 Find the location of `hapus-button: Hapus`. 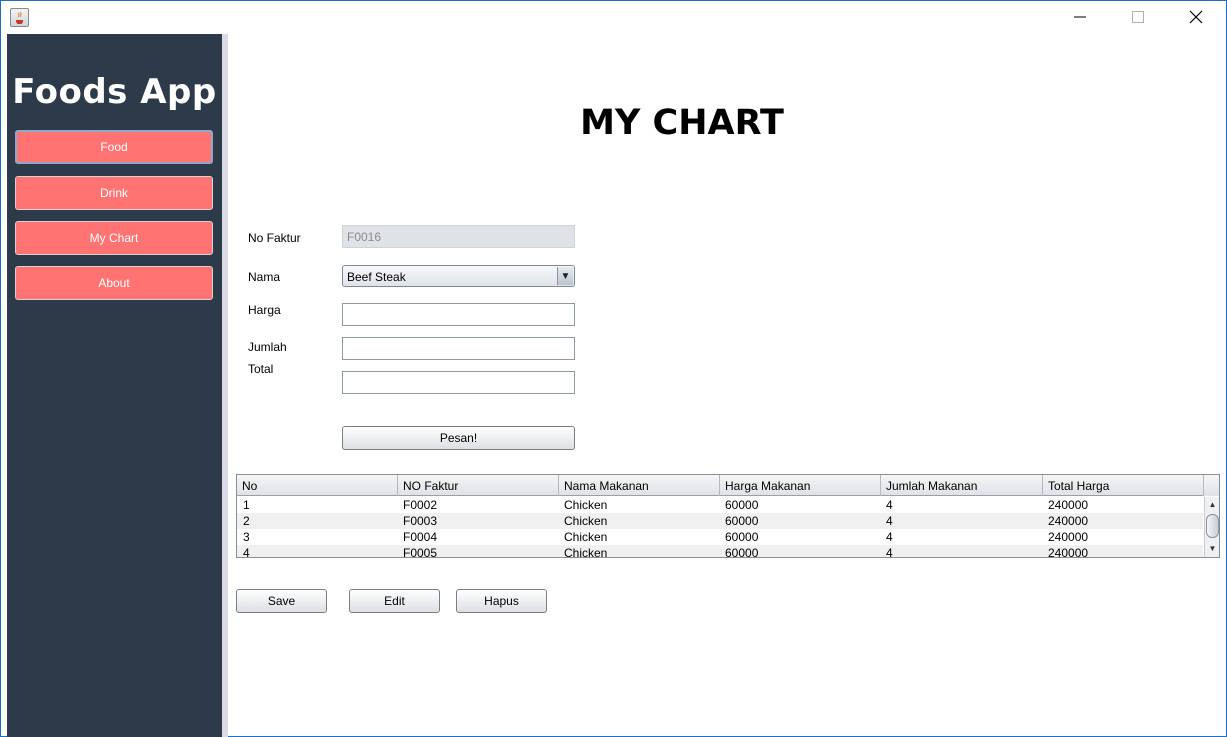

hapus-button: Hapus is located at coordinates (501, 601).